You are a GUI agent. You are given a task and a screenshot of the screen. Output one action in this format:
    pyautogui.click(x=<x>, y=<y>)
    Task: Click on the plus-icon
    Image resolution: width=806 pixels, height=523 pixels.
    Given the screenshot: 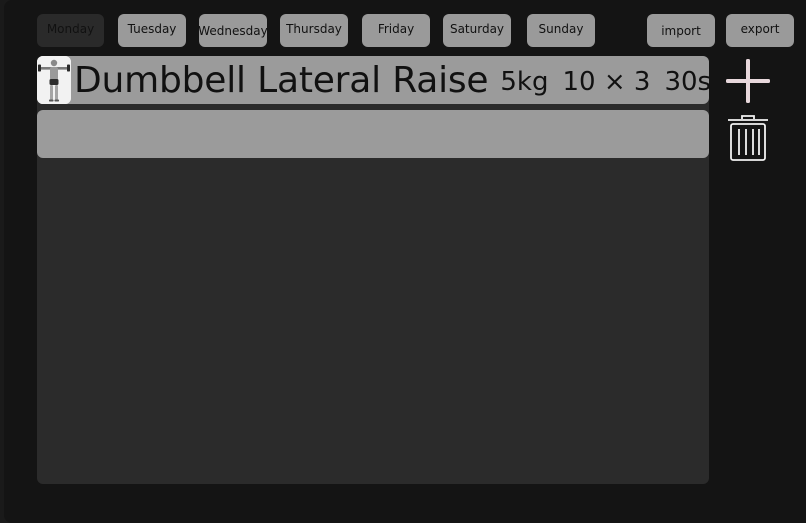 What is the action you would take?
    pyautogui.click(x=748, y=81)
    